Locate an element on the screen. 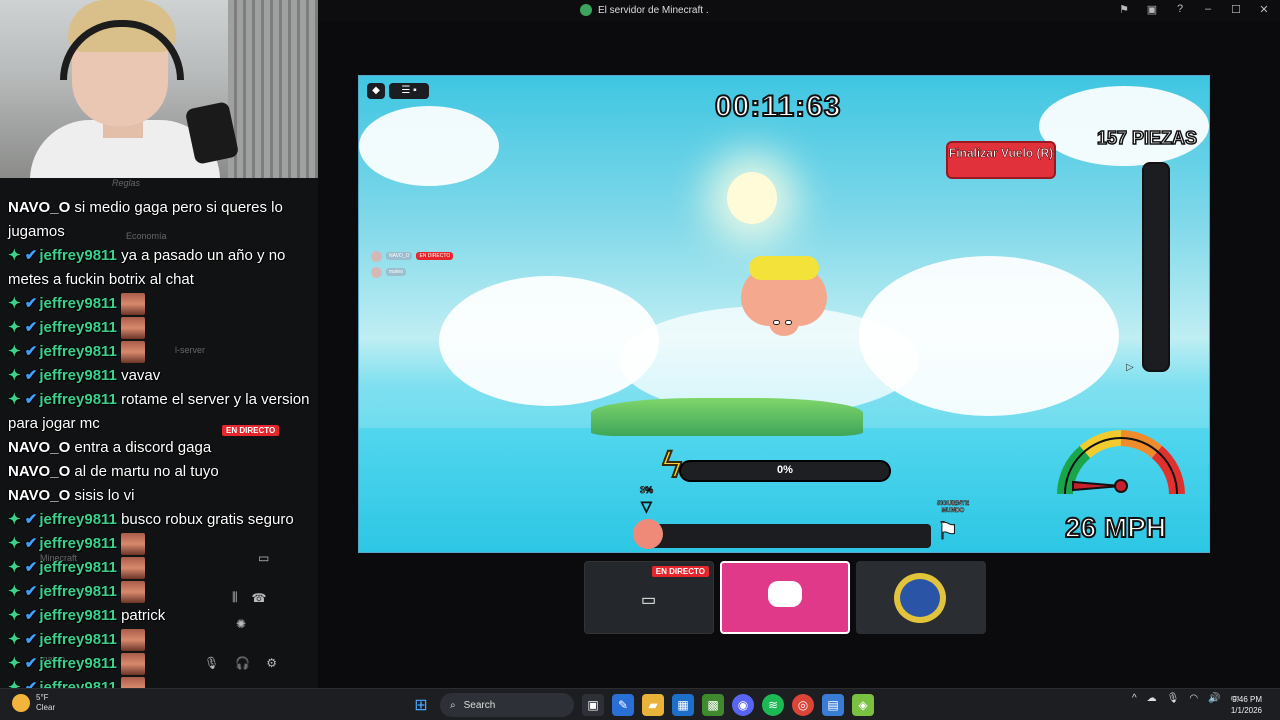 The width and height of the screenshot is (1280, 720). weather-widget: 5°F Clear is located at coordinates (33, 703).